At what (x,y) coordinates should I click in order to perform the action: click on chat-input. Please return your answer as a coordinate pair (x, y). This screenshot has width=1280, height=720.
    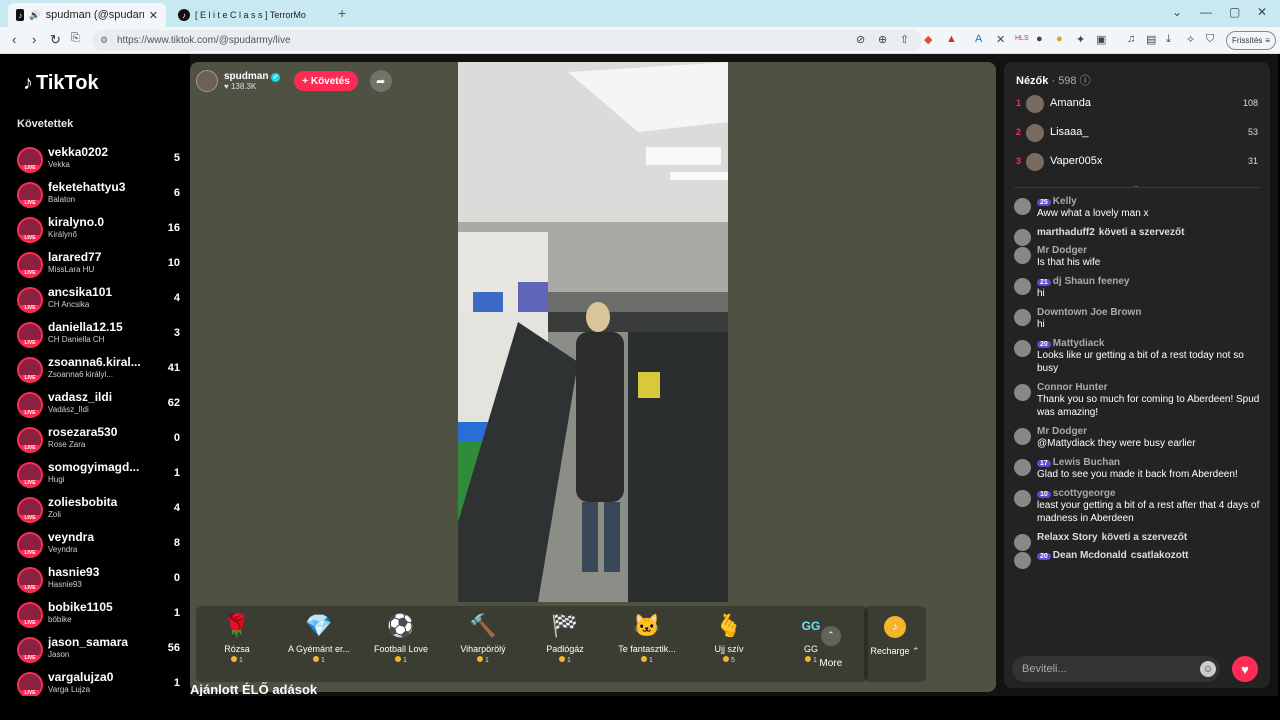
    Looking at the image, I should click on (1116, 669).